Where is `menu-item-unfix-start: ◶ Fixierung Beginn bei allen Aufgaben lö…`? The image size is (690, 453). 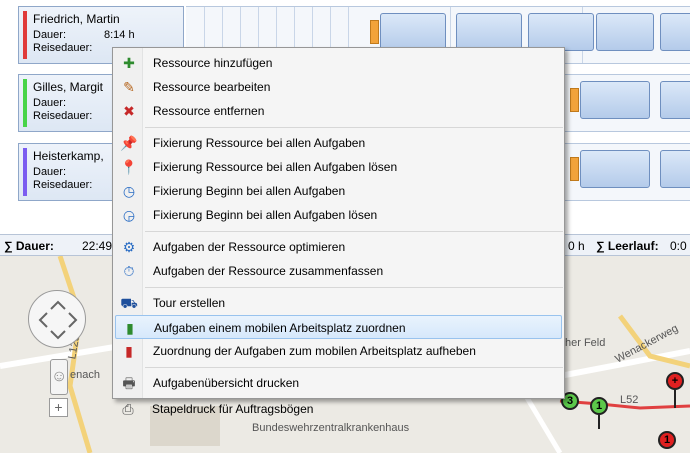 menu-item-unfix-start: ◶ Fixierung Beginn bei allen Aufgaben lö… is located at coordinates (338, 215).